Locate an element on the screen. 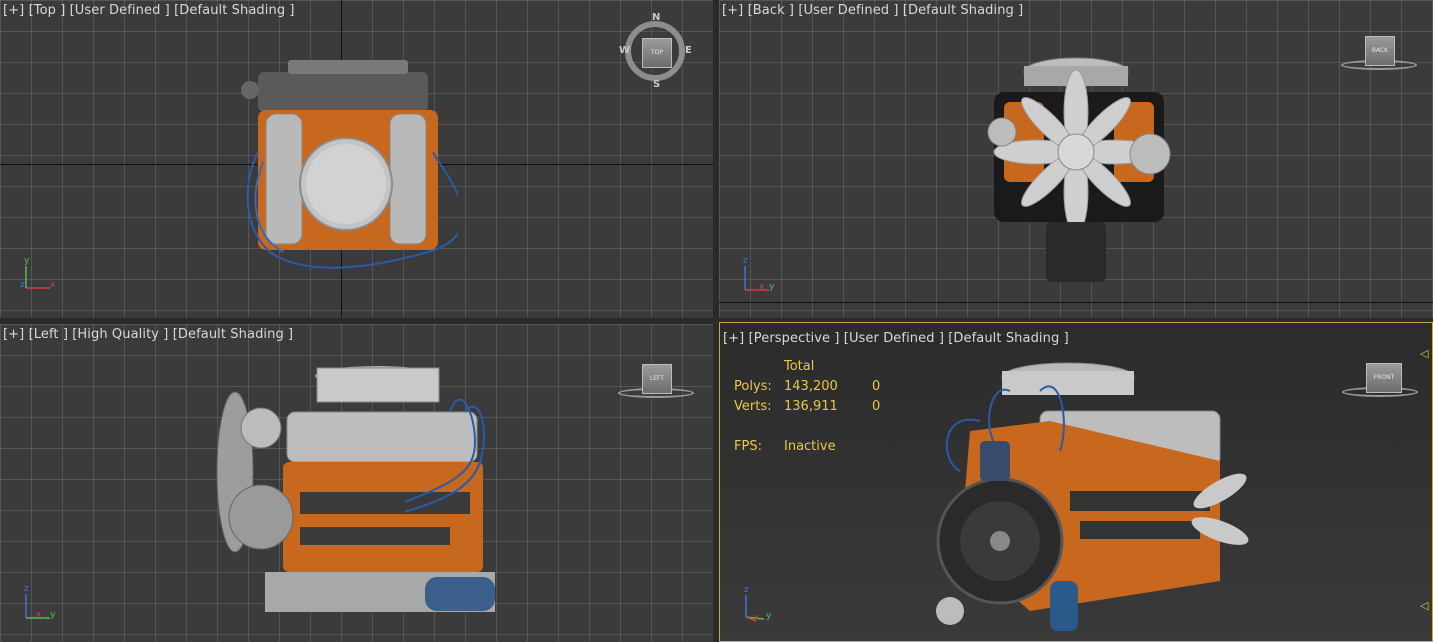 The height and width of the screenshot is (642, 1433). stats-polys-total: 143,200 is located at coordinates (811, 386).